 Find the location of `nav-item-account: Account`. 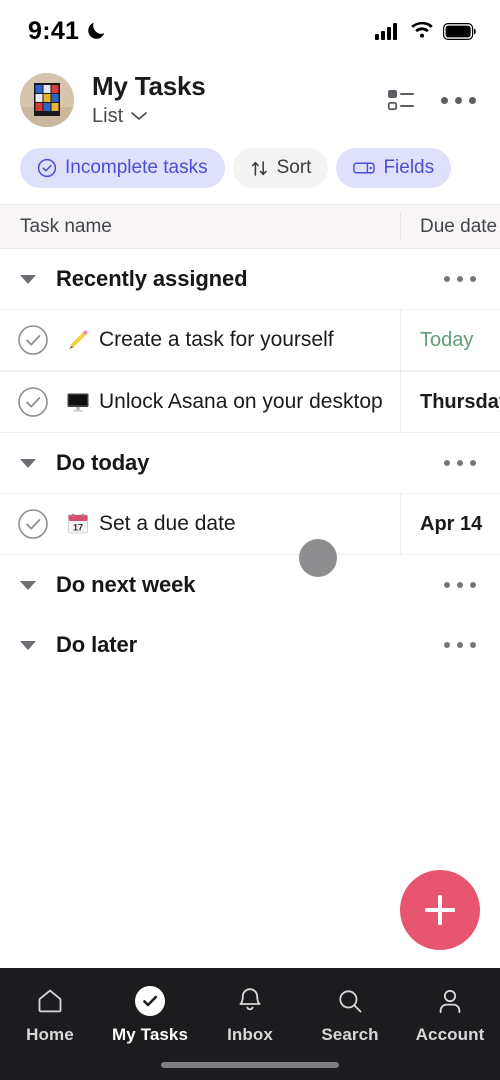

nav-item-account: Account is located at coordinates (450, 1015).